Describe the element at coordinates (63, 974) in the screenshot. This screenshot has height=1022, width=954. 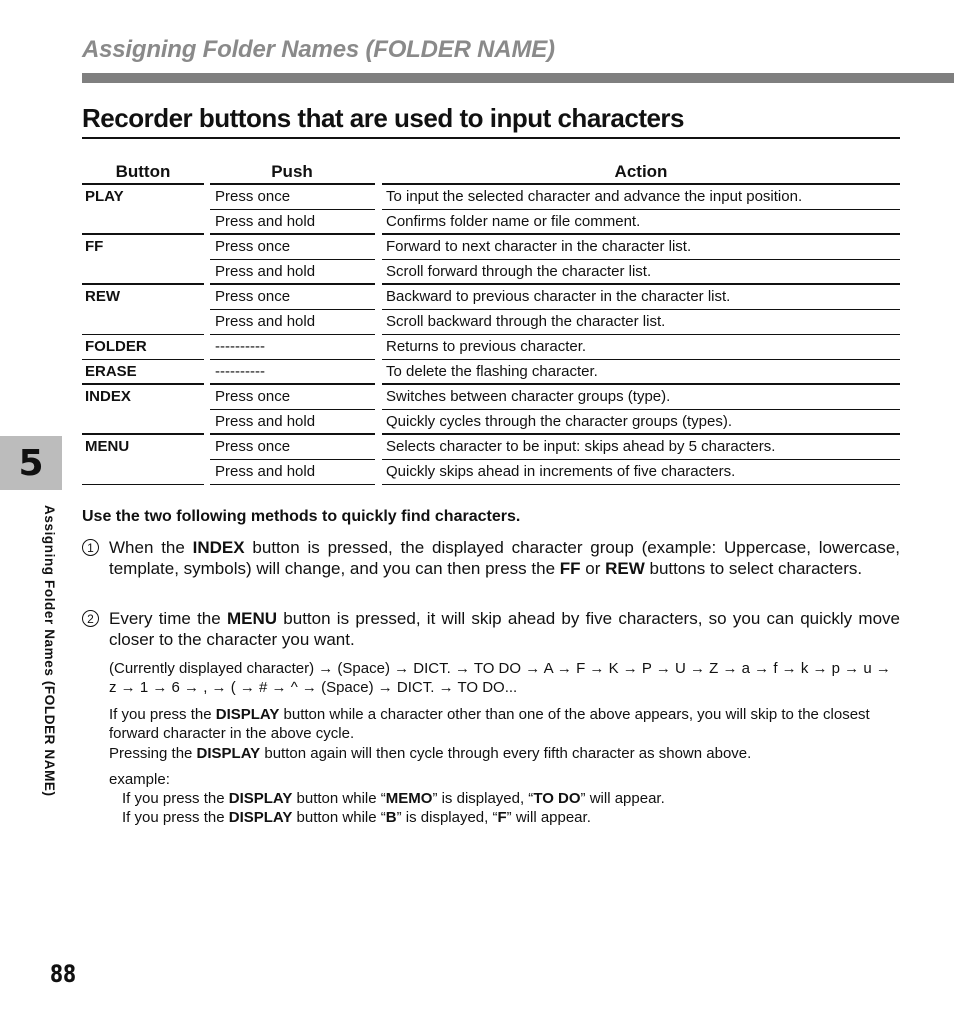
I see `page-number: 88` at that location.